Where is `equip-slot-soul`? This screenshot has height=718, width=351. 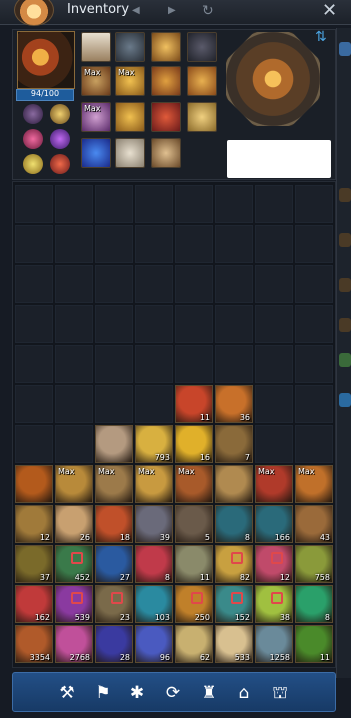 equip-slot-soul is located at coordinates (166, 117).